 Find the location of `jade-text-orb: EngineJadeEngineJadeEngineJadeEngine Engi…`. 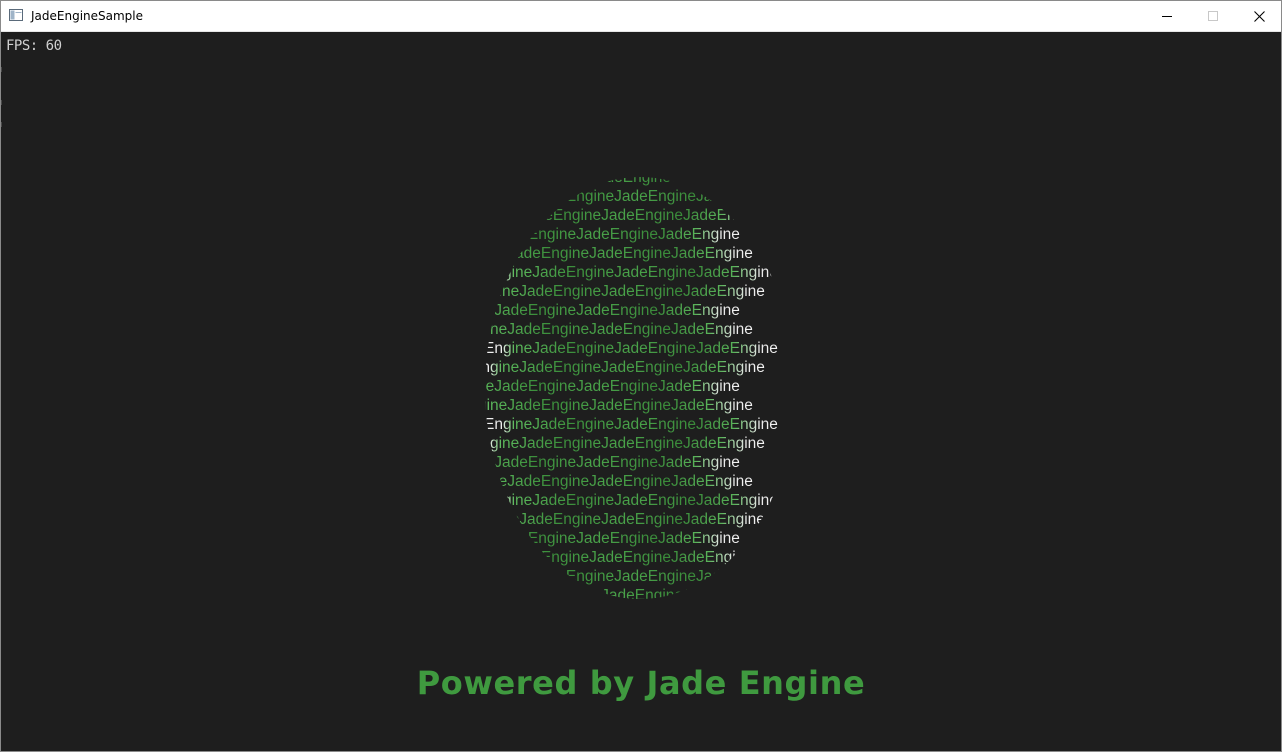

jade-text-orb: EngineJadeEngineJadeEngineJadeEngine Engi… is located at coordinates (640, 388).